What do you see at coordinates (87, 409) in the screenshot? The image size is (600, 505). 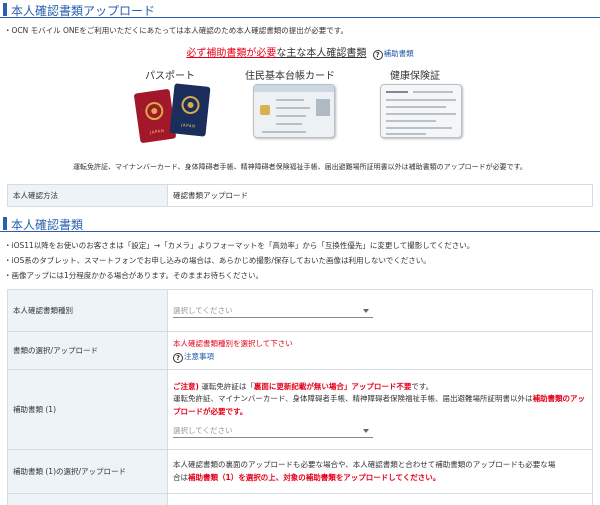 I see `aux-doc-label: 補助書類 (1)` at bounding box center [87, 409].